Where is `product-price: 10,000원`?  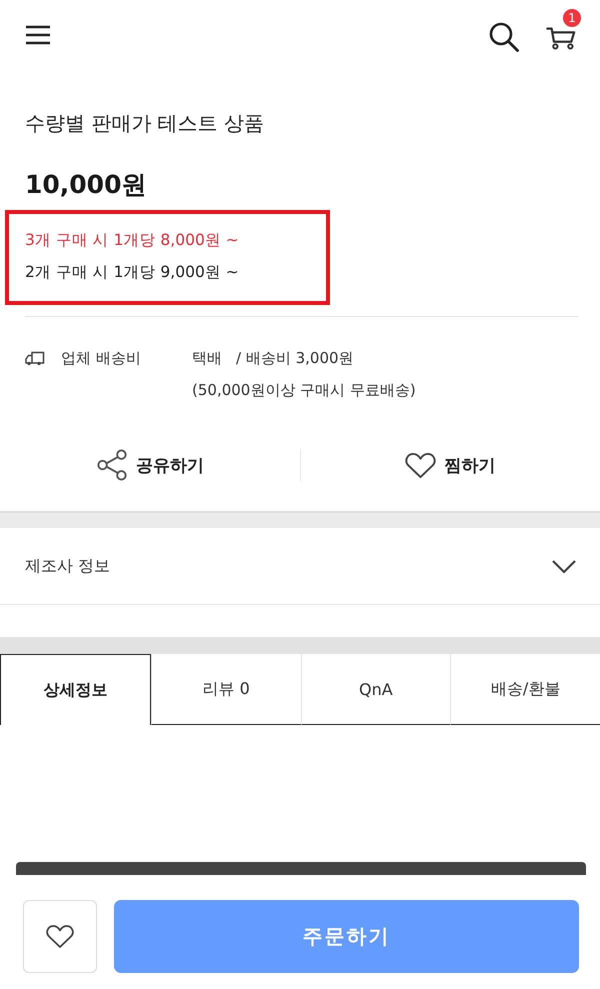 product-price: 10,000원 is located at coordinates (85, 185).